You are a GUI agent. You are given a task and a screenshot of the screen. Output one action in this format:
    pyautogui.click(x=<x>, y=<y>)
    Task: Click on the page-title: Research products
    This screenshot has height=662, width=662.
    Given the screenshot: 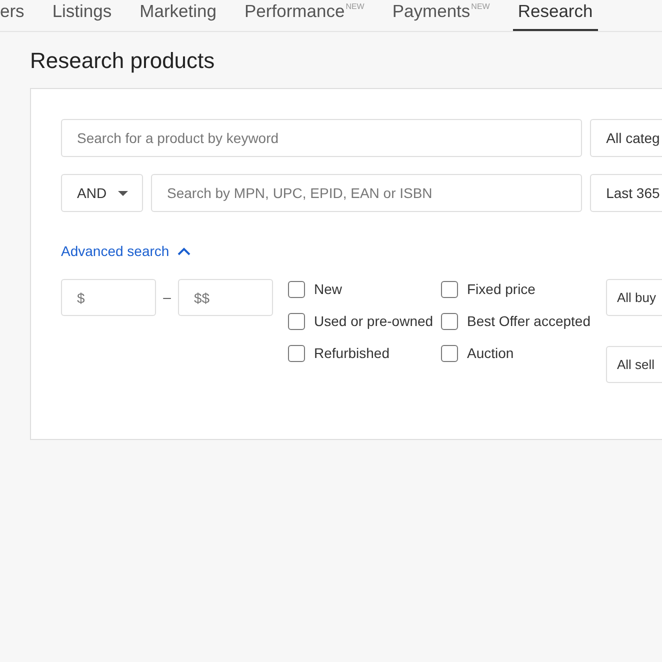 What is the action you would take?
    pyautogui.click(x=123, y=61)
    